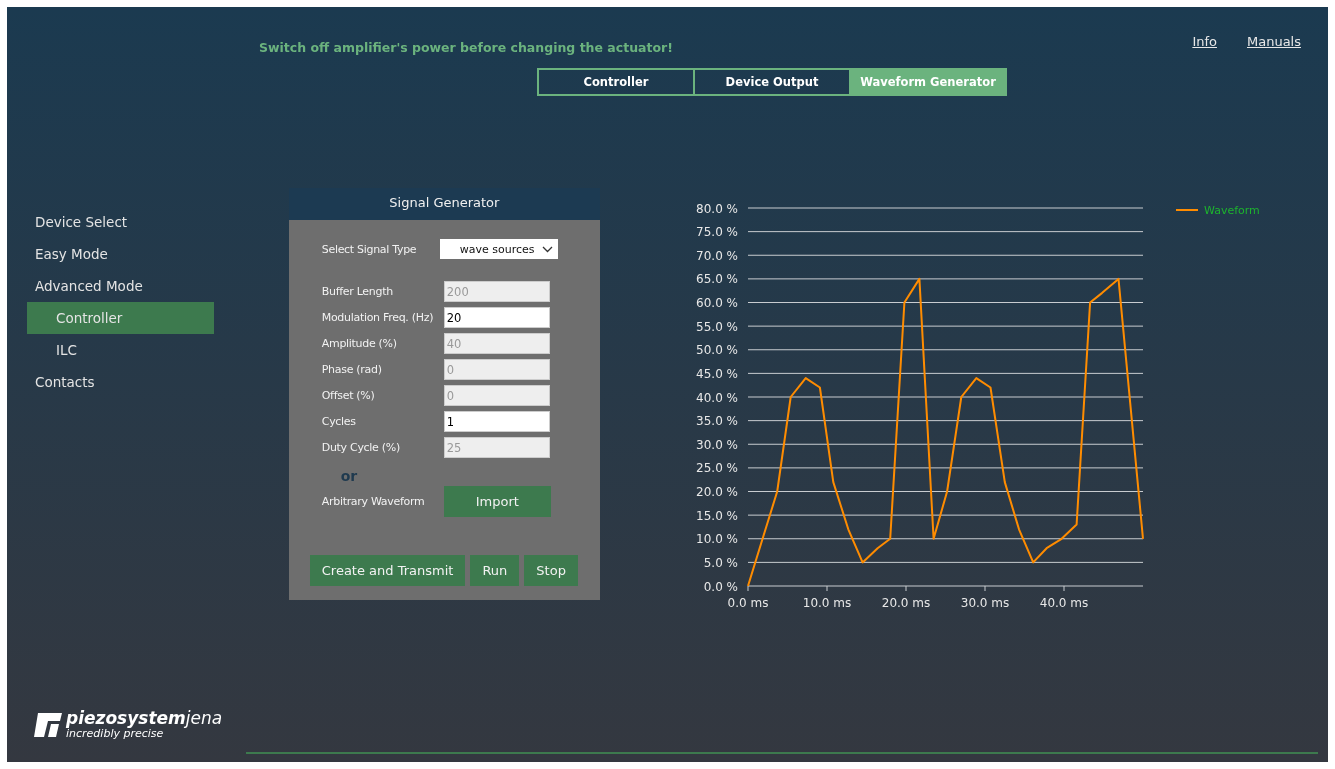  What do you see at coordinates (772, 82) in the screenshot?
I see `tab: Device Output` at bounding box center [772, 82].